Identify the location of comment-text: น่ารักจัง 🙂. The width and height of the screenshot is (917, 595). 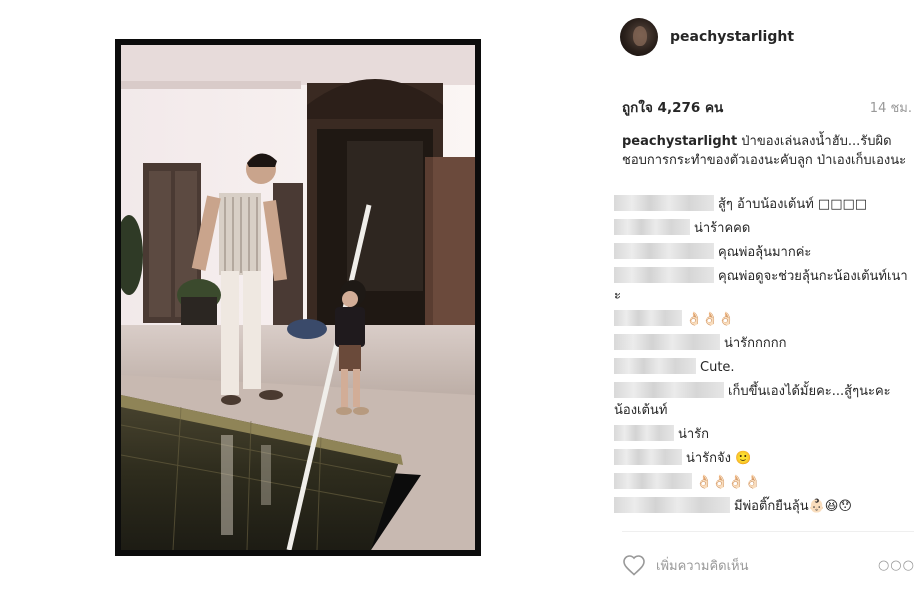
(719, 458).